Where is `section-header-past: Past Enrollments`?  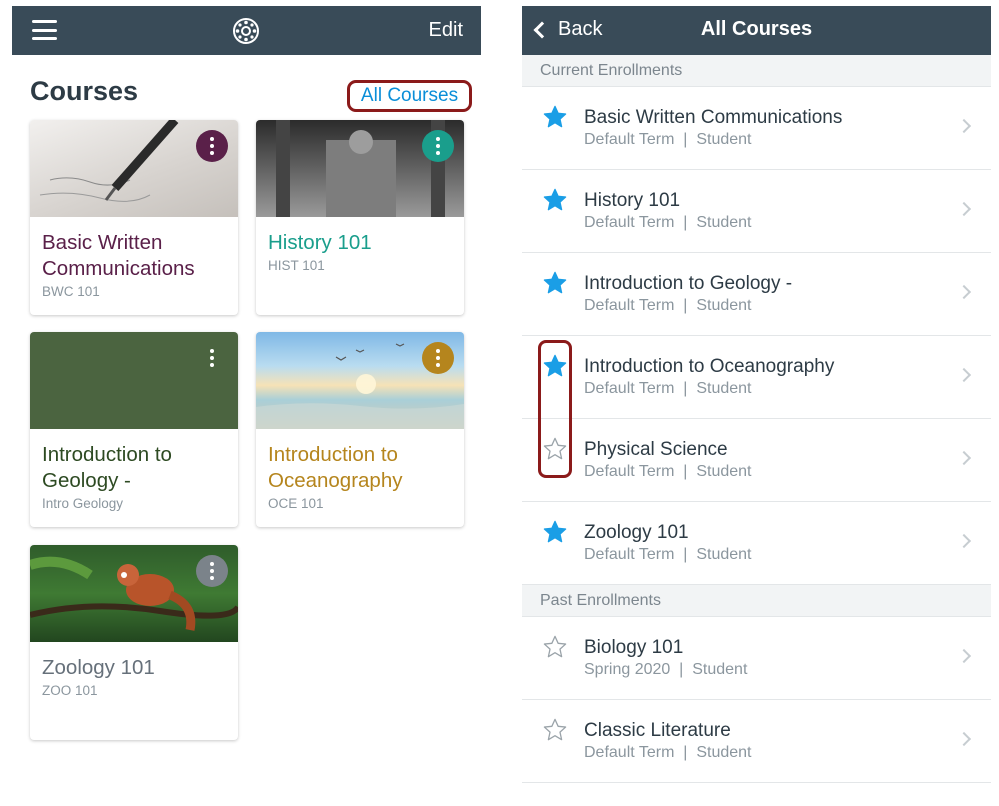
section-header-past: Past Enrollments is located at coordinates (756, 601).